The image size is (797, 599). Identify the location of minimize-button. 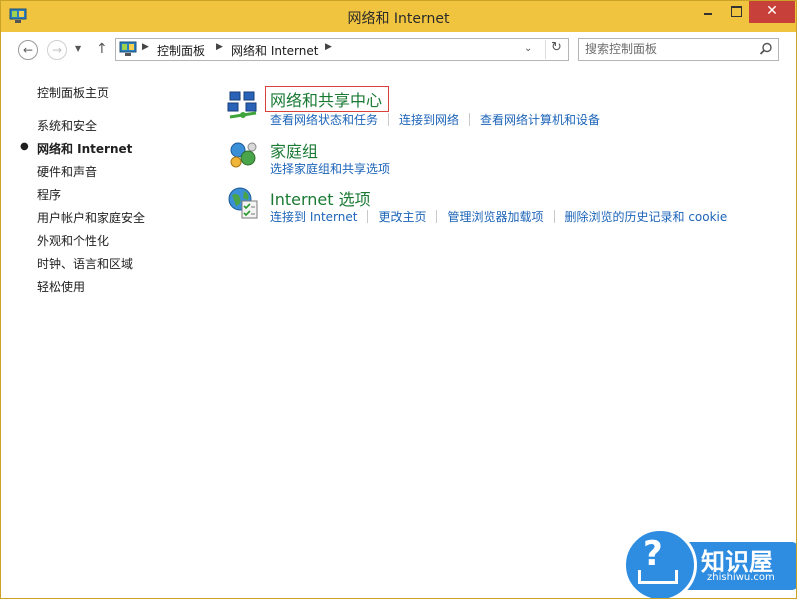
(708, 12).